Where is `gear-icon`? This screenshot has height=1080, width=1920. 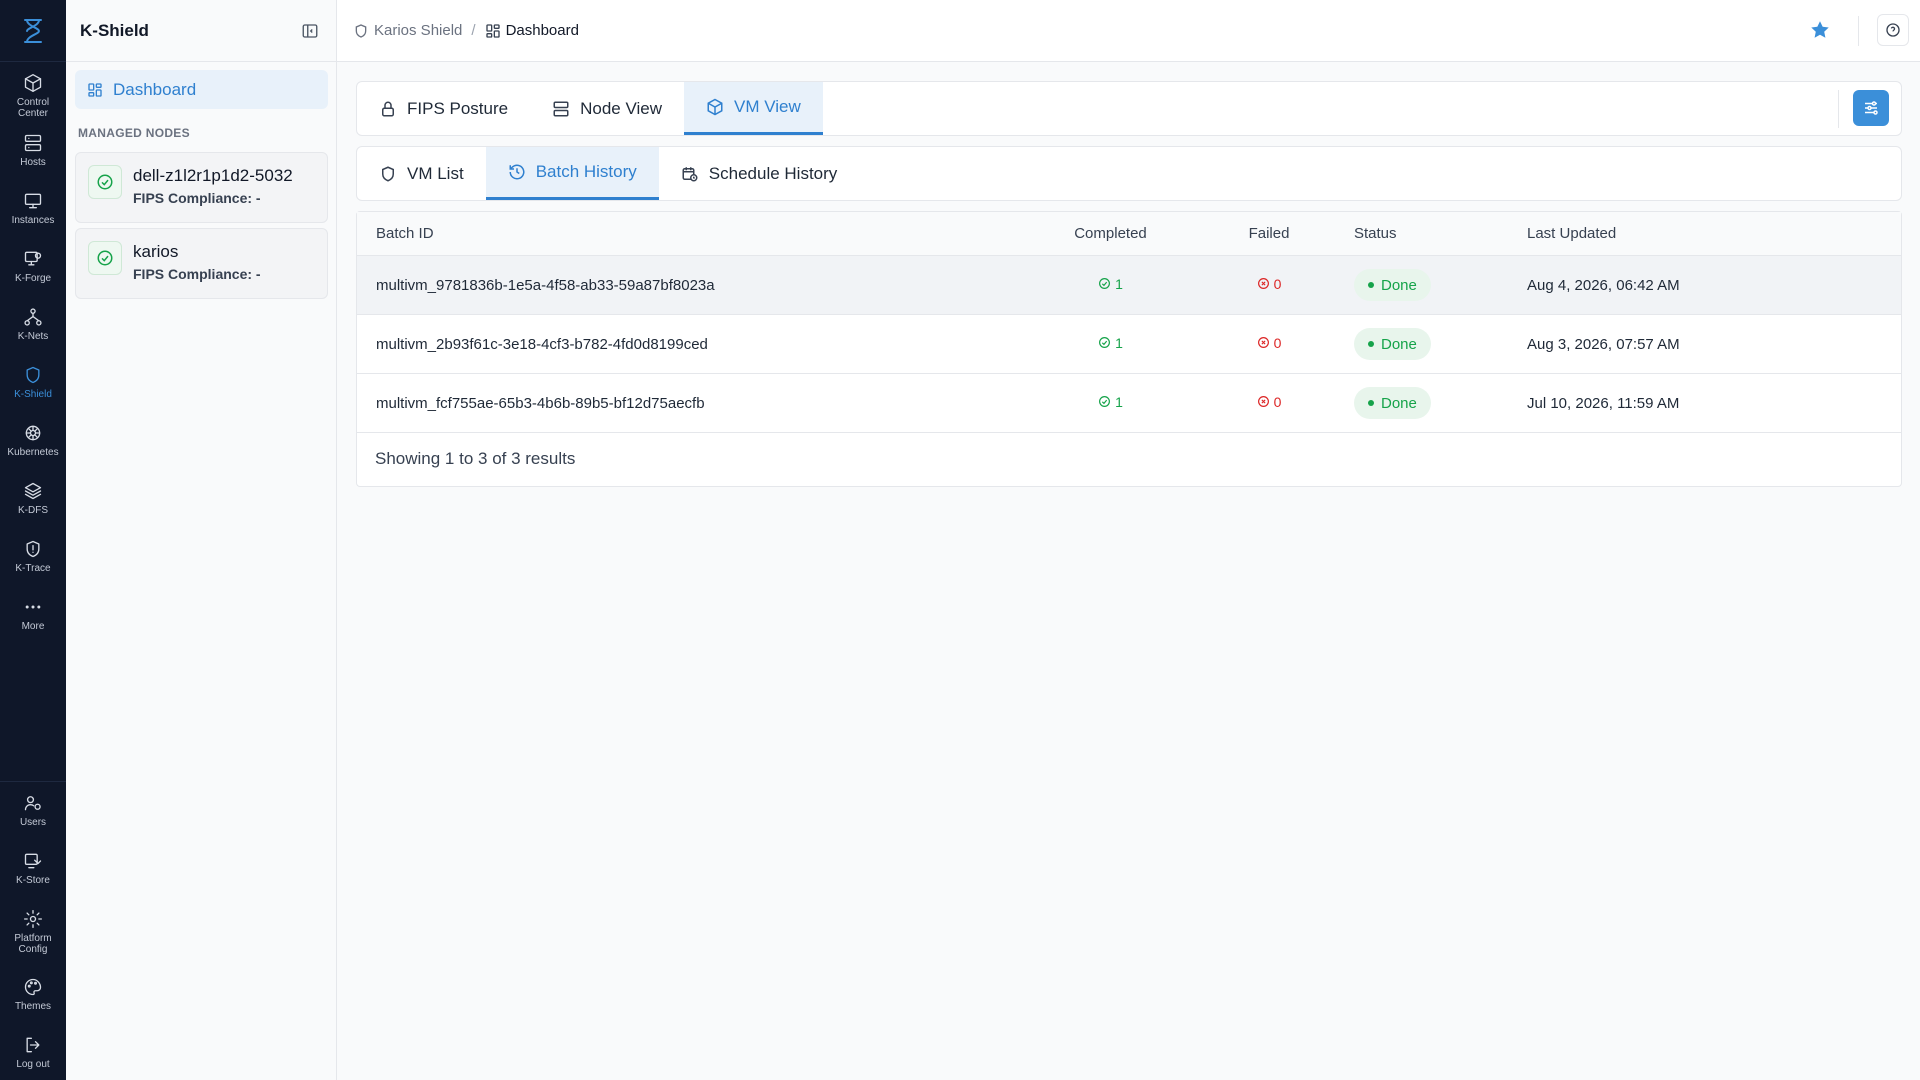 gear-icon is located at coordinates (33, 919).